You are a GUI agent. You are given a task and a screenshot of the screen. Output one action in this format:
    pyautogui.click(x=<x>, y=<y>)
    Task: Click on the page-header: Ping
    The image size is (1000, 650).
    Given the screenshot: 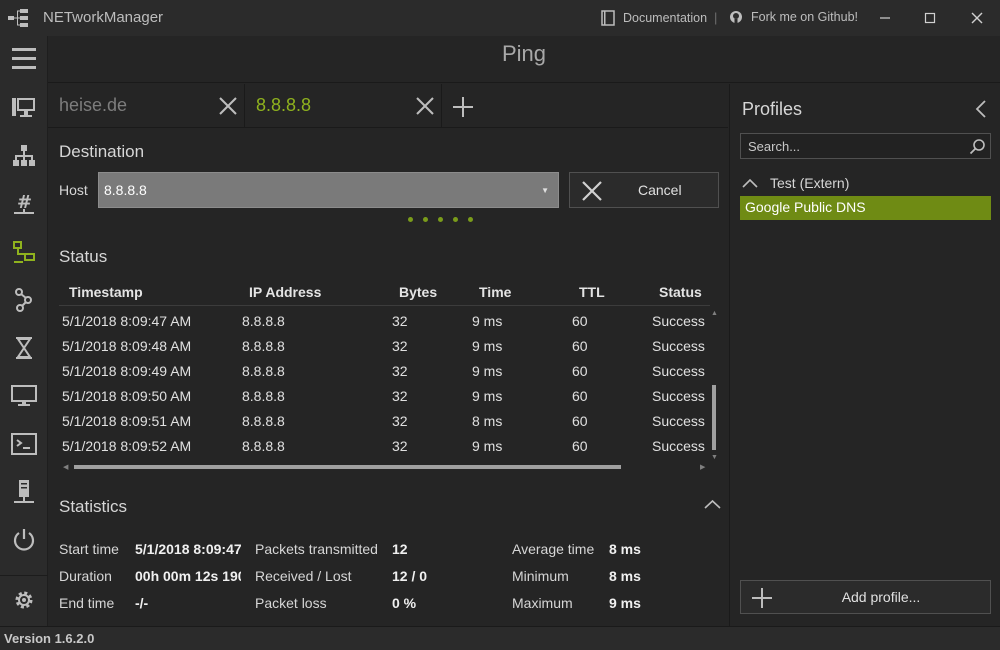 What is the action you would take?
    pyautogui.click(x=524, y=59)
    